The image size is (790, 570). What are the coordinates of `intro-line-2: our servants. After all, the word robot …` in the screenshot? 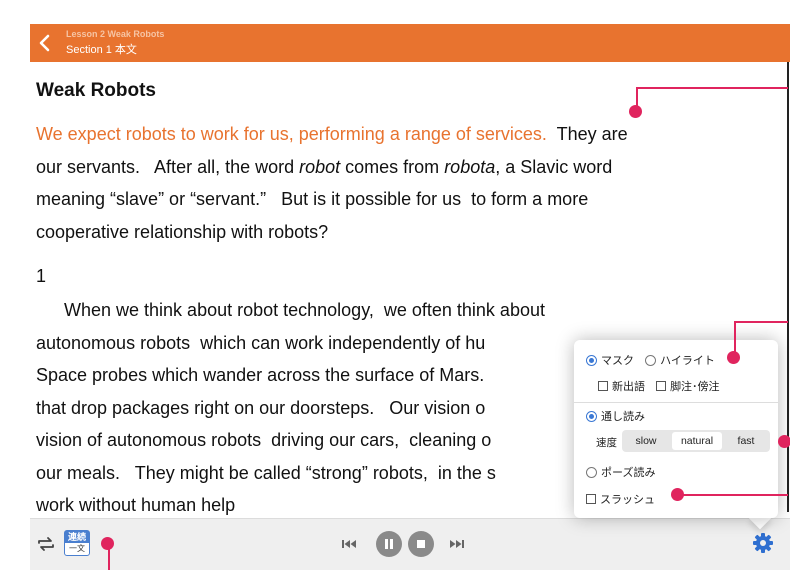 It's located at (332, 167).